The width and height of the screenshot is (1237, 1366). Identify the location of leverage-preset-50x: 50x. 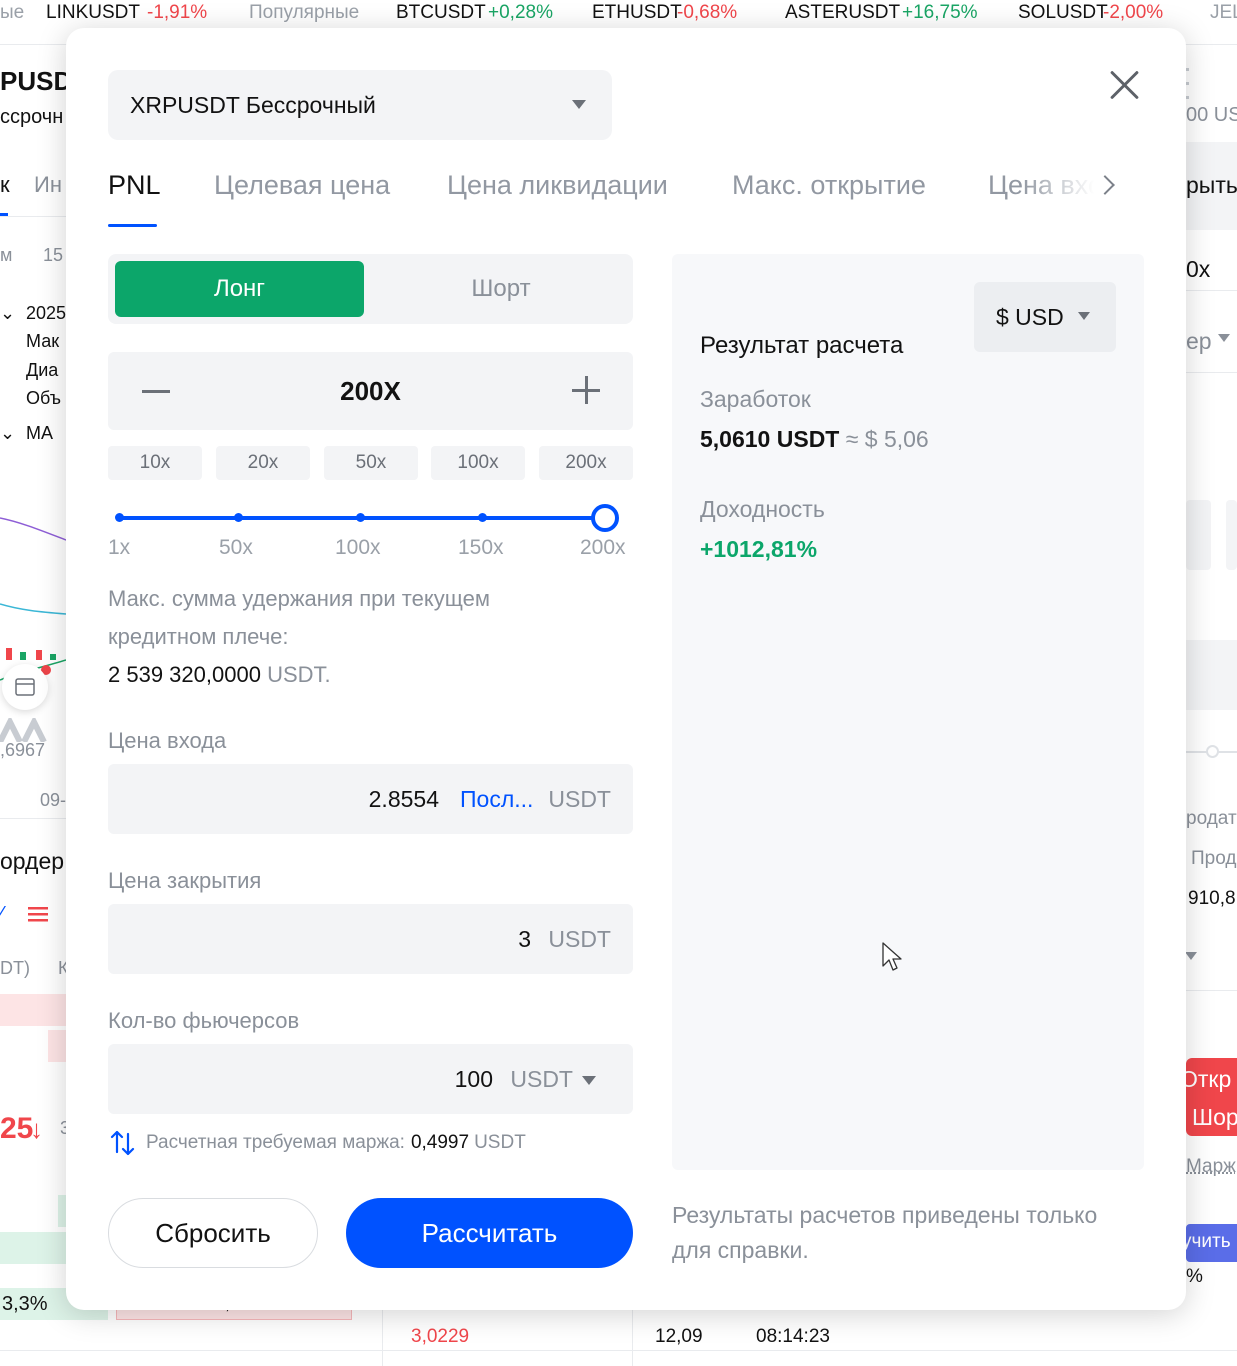
(371, 463).